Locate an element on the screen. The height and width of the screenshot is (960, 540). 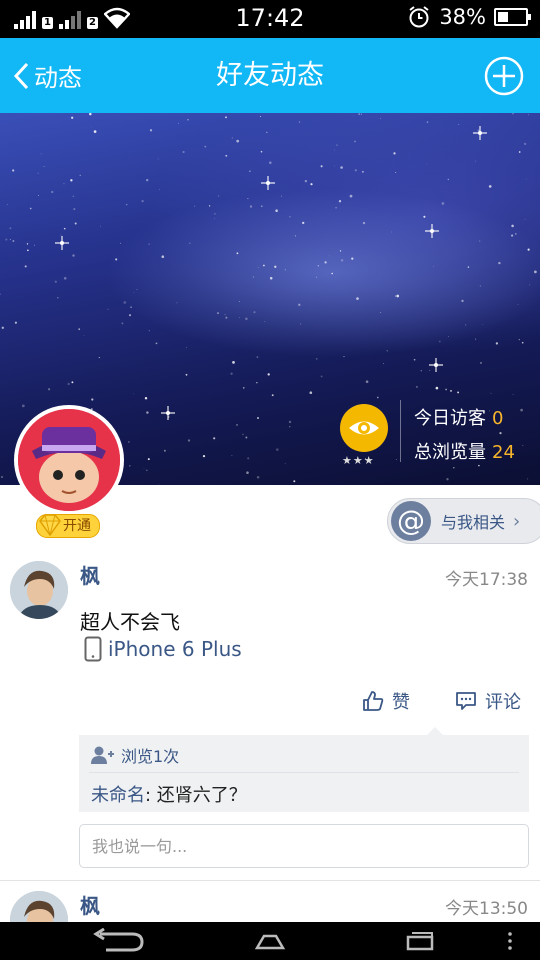
system-nav-bar is located at coordinates (270, 941).